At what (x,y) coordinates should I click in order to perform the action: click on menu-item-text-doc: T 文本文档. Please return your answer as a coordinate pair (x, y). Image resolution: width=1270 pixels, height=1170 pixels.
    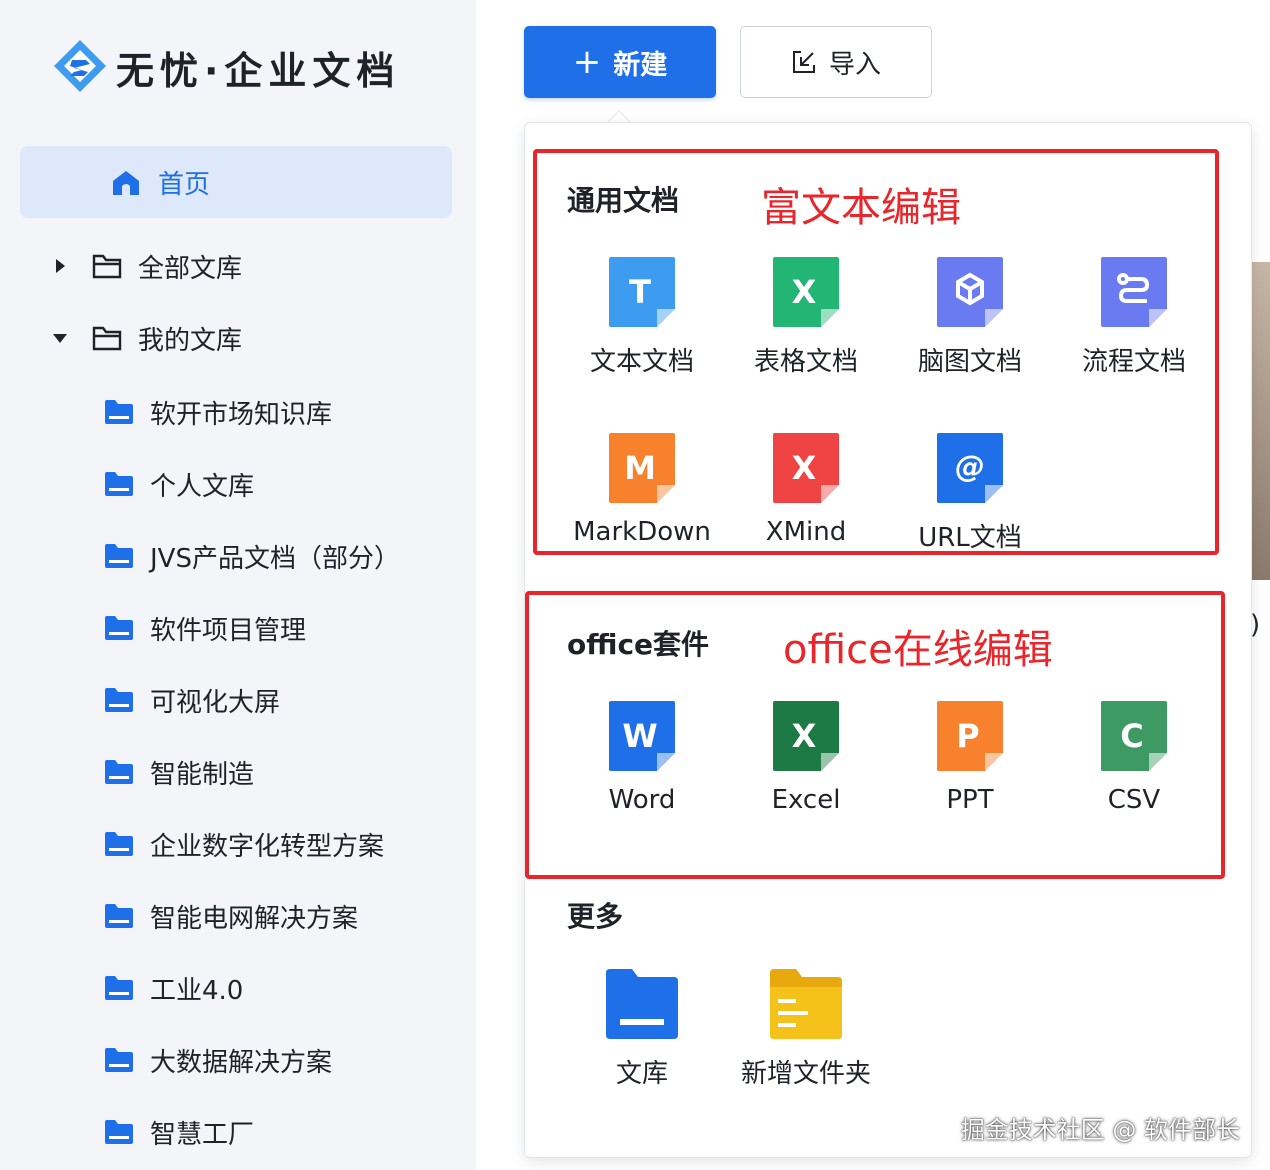
    Looking at the image, I should click on (642, 332).